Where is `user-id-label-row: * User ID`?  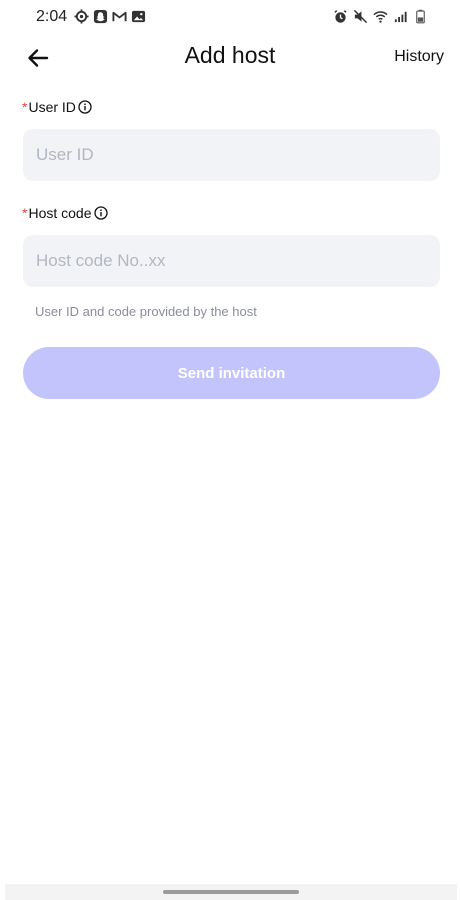
user-id-label-row: * User ID is located at coordinates (57, 107).